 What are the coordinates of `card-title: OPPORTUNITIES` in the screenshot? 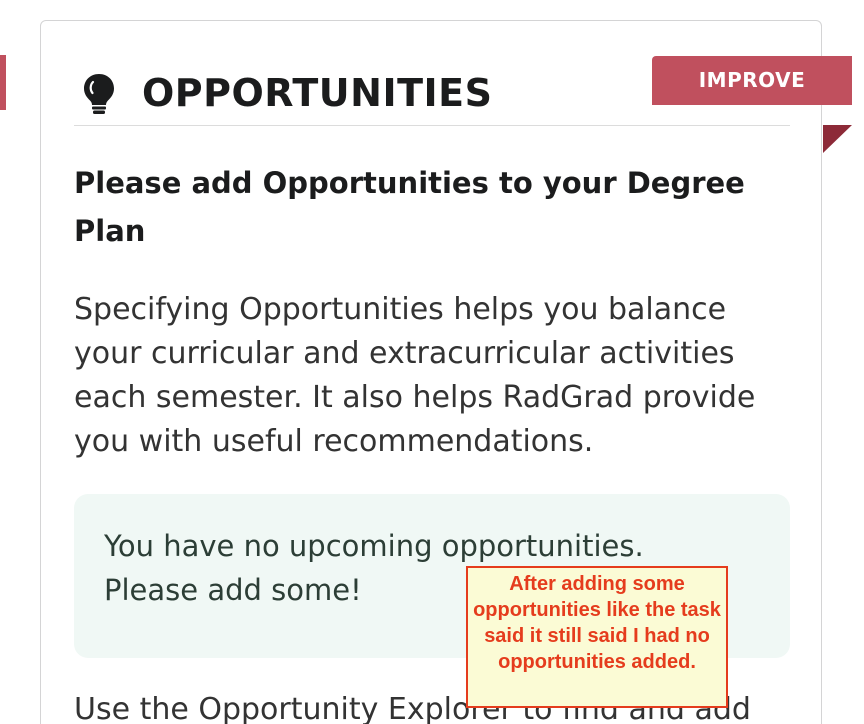 It's located at (317, 93).